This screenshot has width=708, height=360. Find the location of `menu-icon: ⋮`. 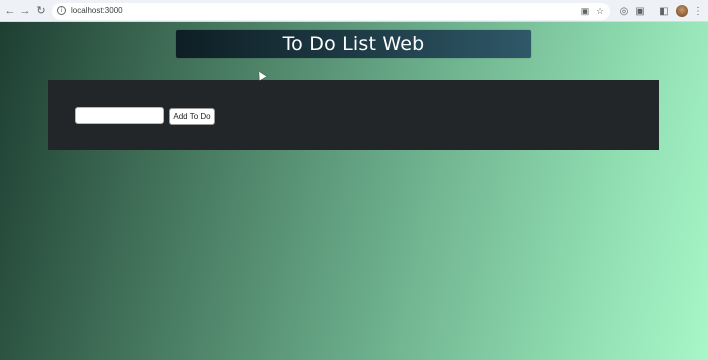

menu-icon: ⋮ is located at coordinates (698, 11).